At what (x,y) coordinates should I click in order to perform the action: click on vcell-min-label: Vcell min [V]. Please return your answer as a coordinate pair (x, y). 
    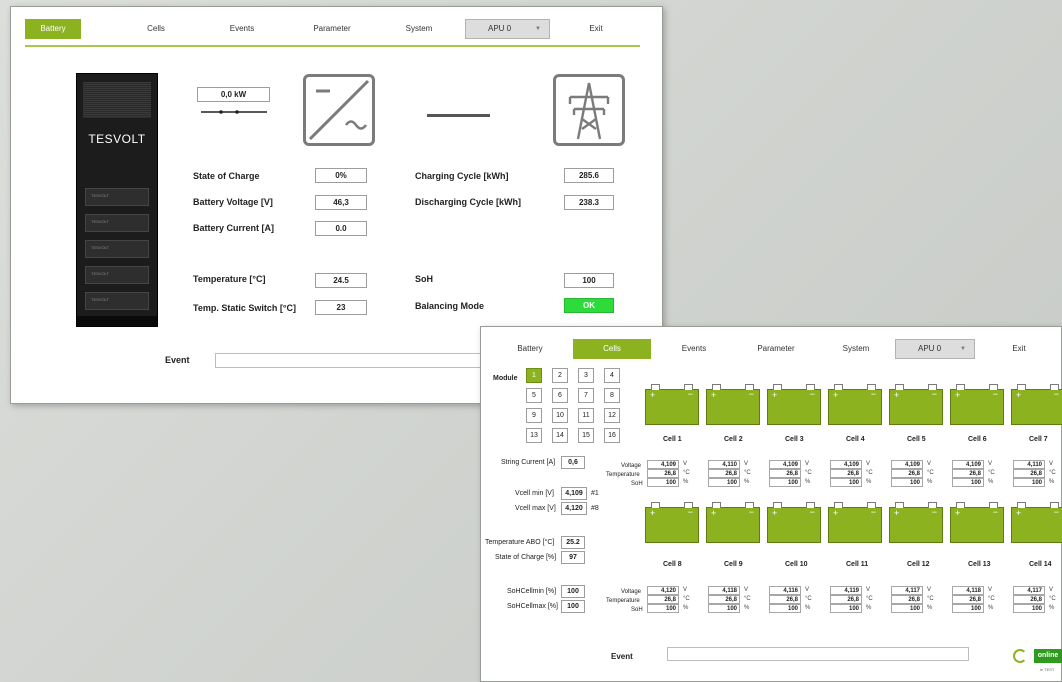
    Looking at the image, I should click on (534, 493).